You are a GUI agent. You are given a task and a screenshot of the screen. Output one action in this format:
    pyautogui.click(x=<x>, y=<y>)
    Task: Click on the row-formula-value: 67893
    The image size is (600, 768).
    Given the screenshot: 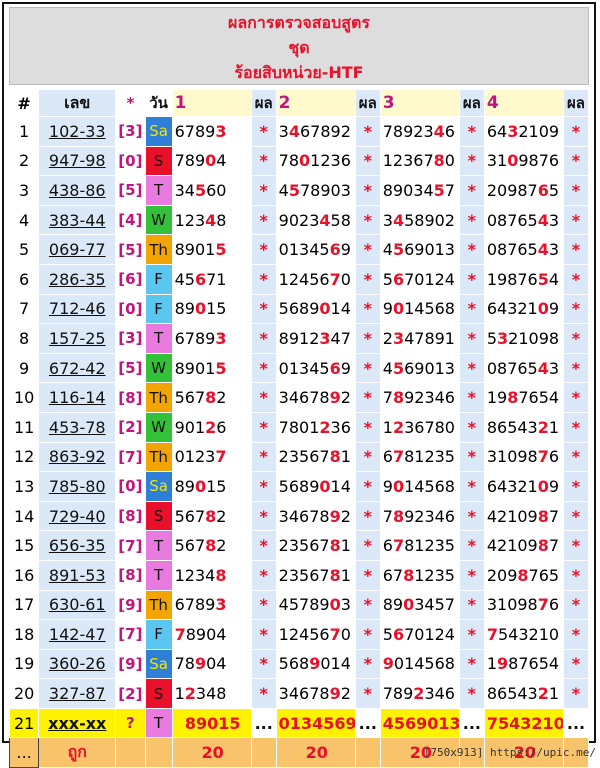 What is the action you would take?
    pyautogui.click(x=211, y=338)
    